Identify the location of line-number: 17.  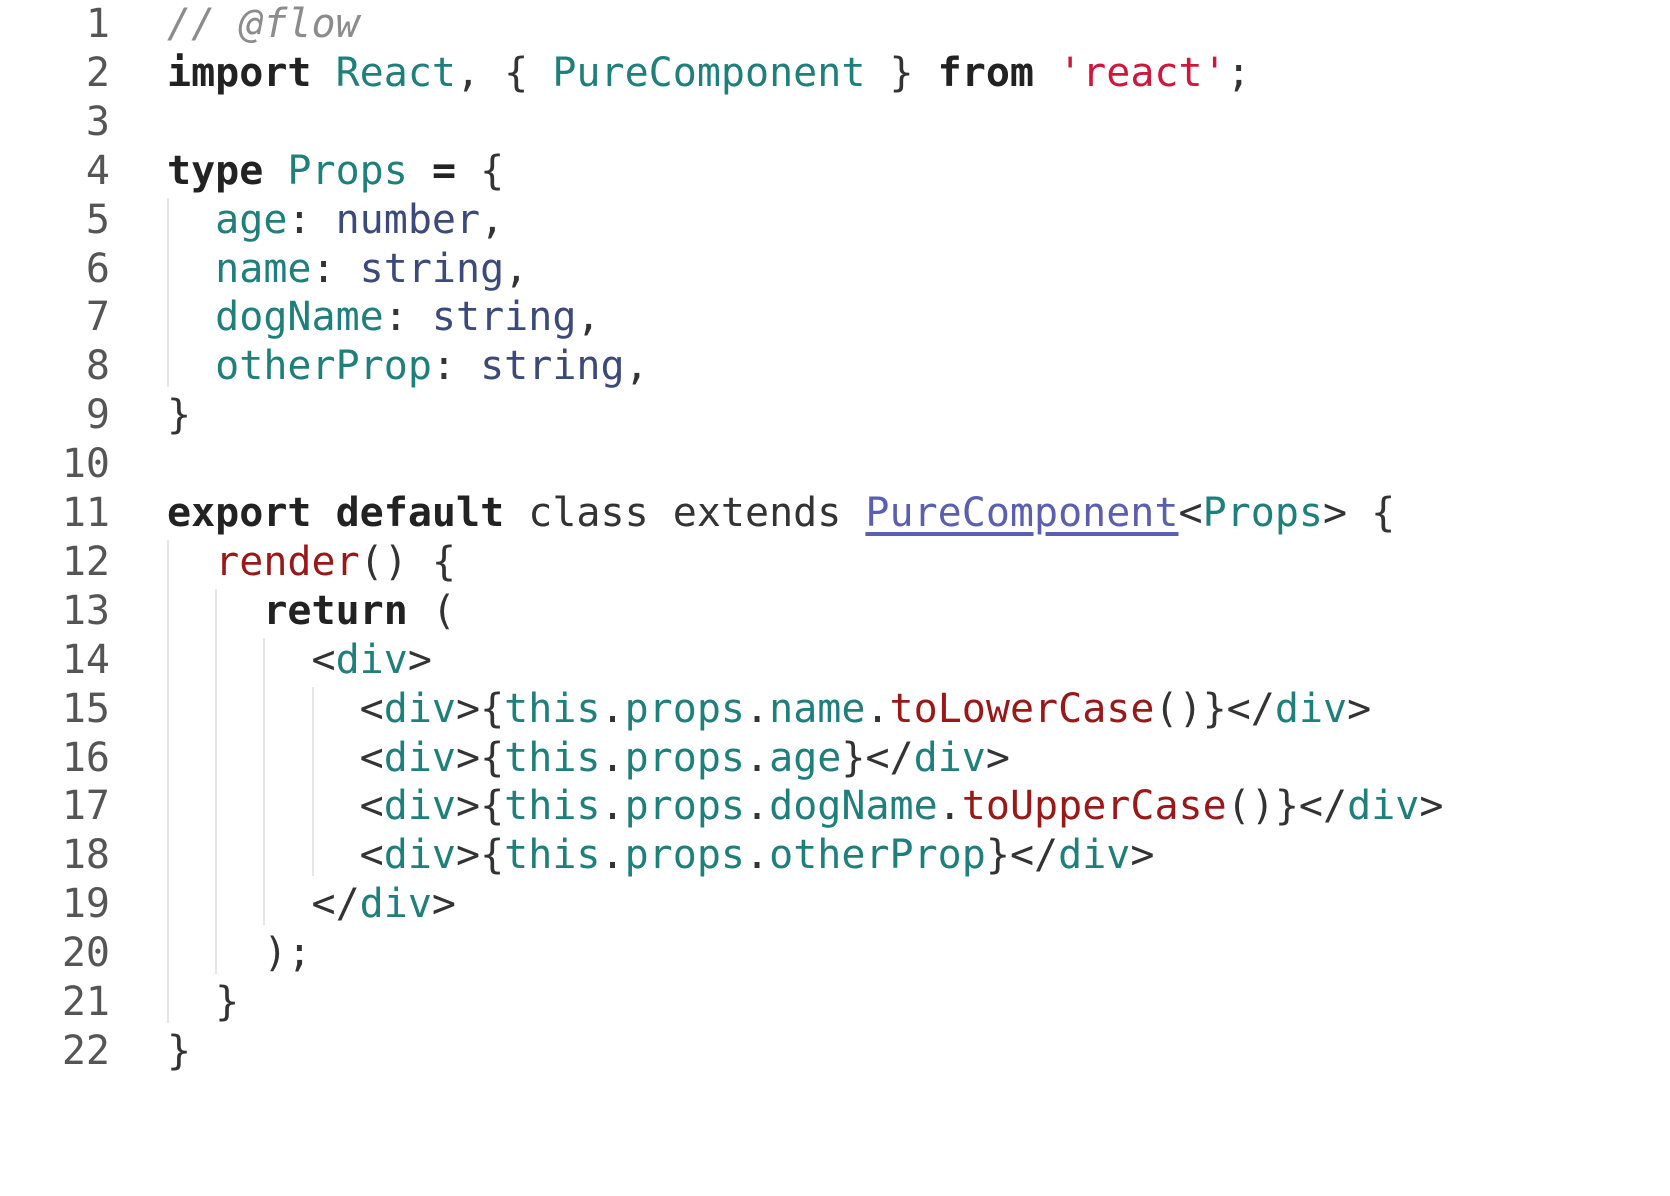
(85, 806).